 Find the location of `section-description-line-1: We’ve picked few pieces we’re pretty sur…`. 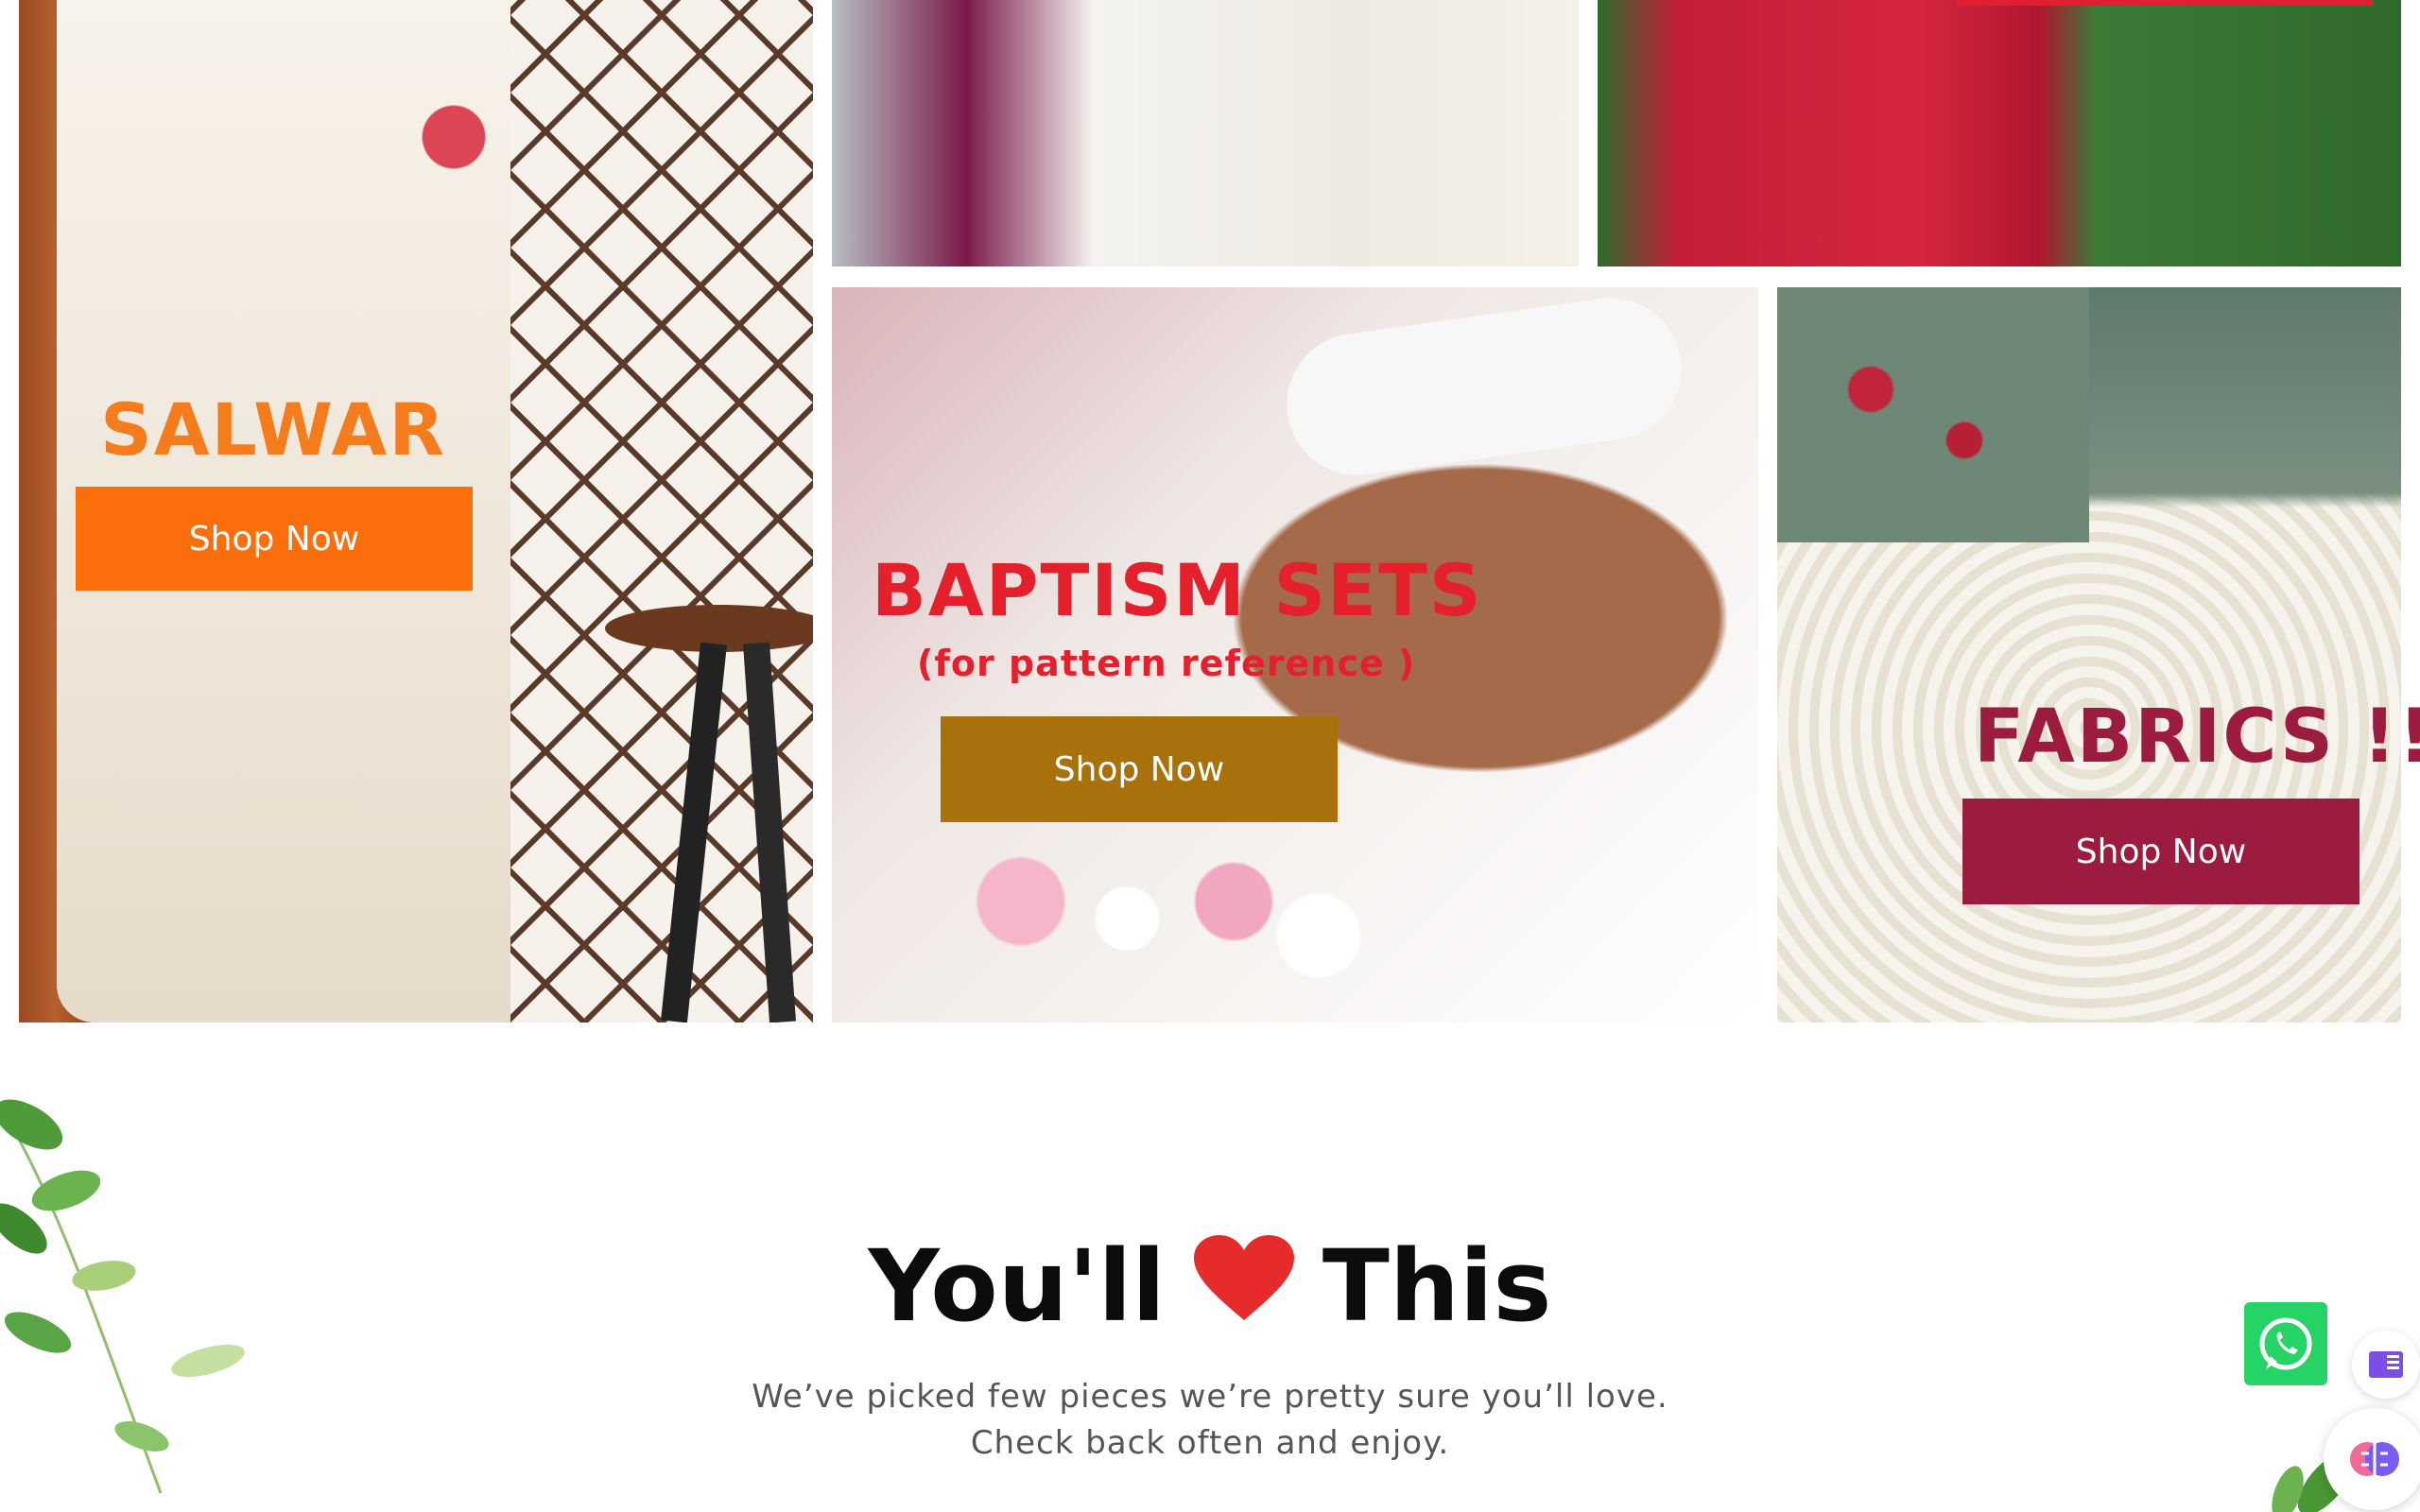

section-description-line-1: We’ve picked few pieces we’re pretty sur… is located at coordinates (1210, 1397).